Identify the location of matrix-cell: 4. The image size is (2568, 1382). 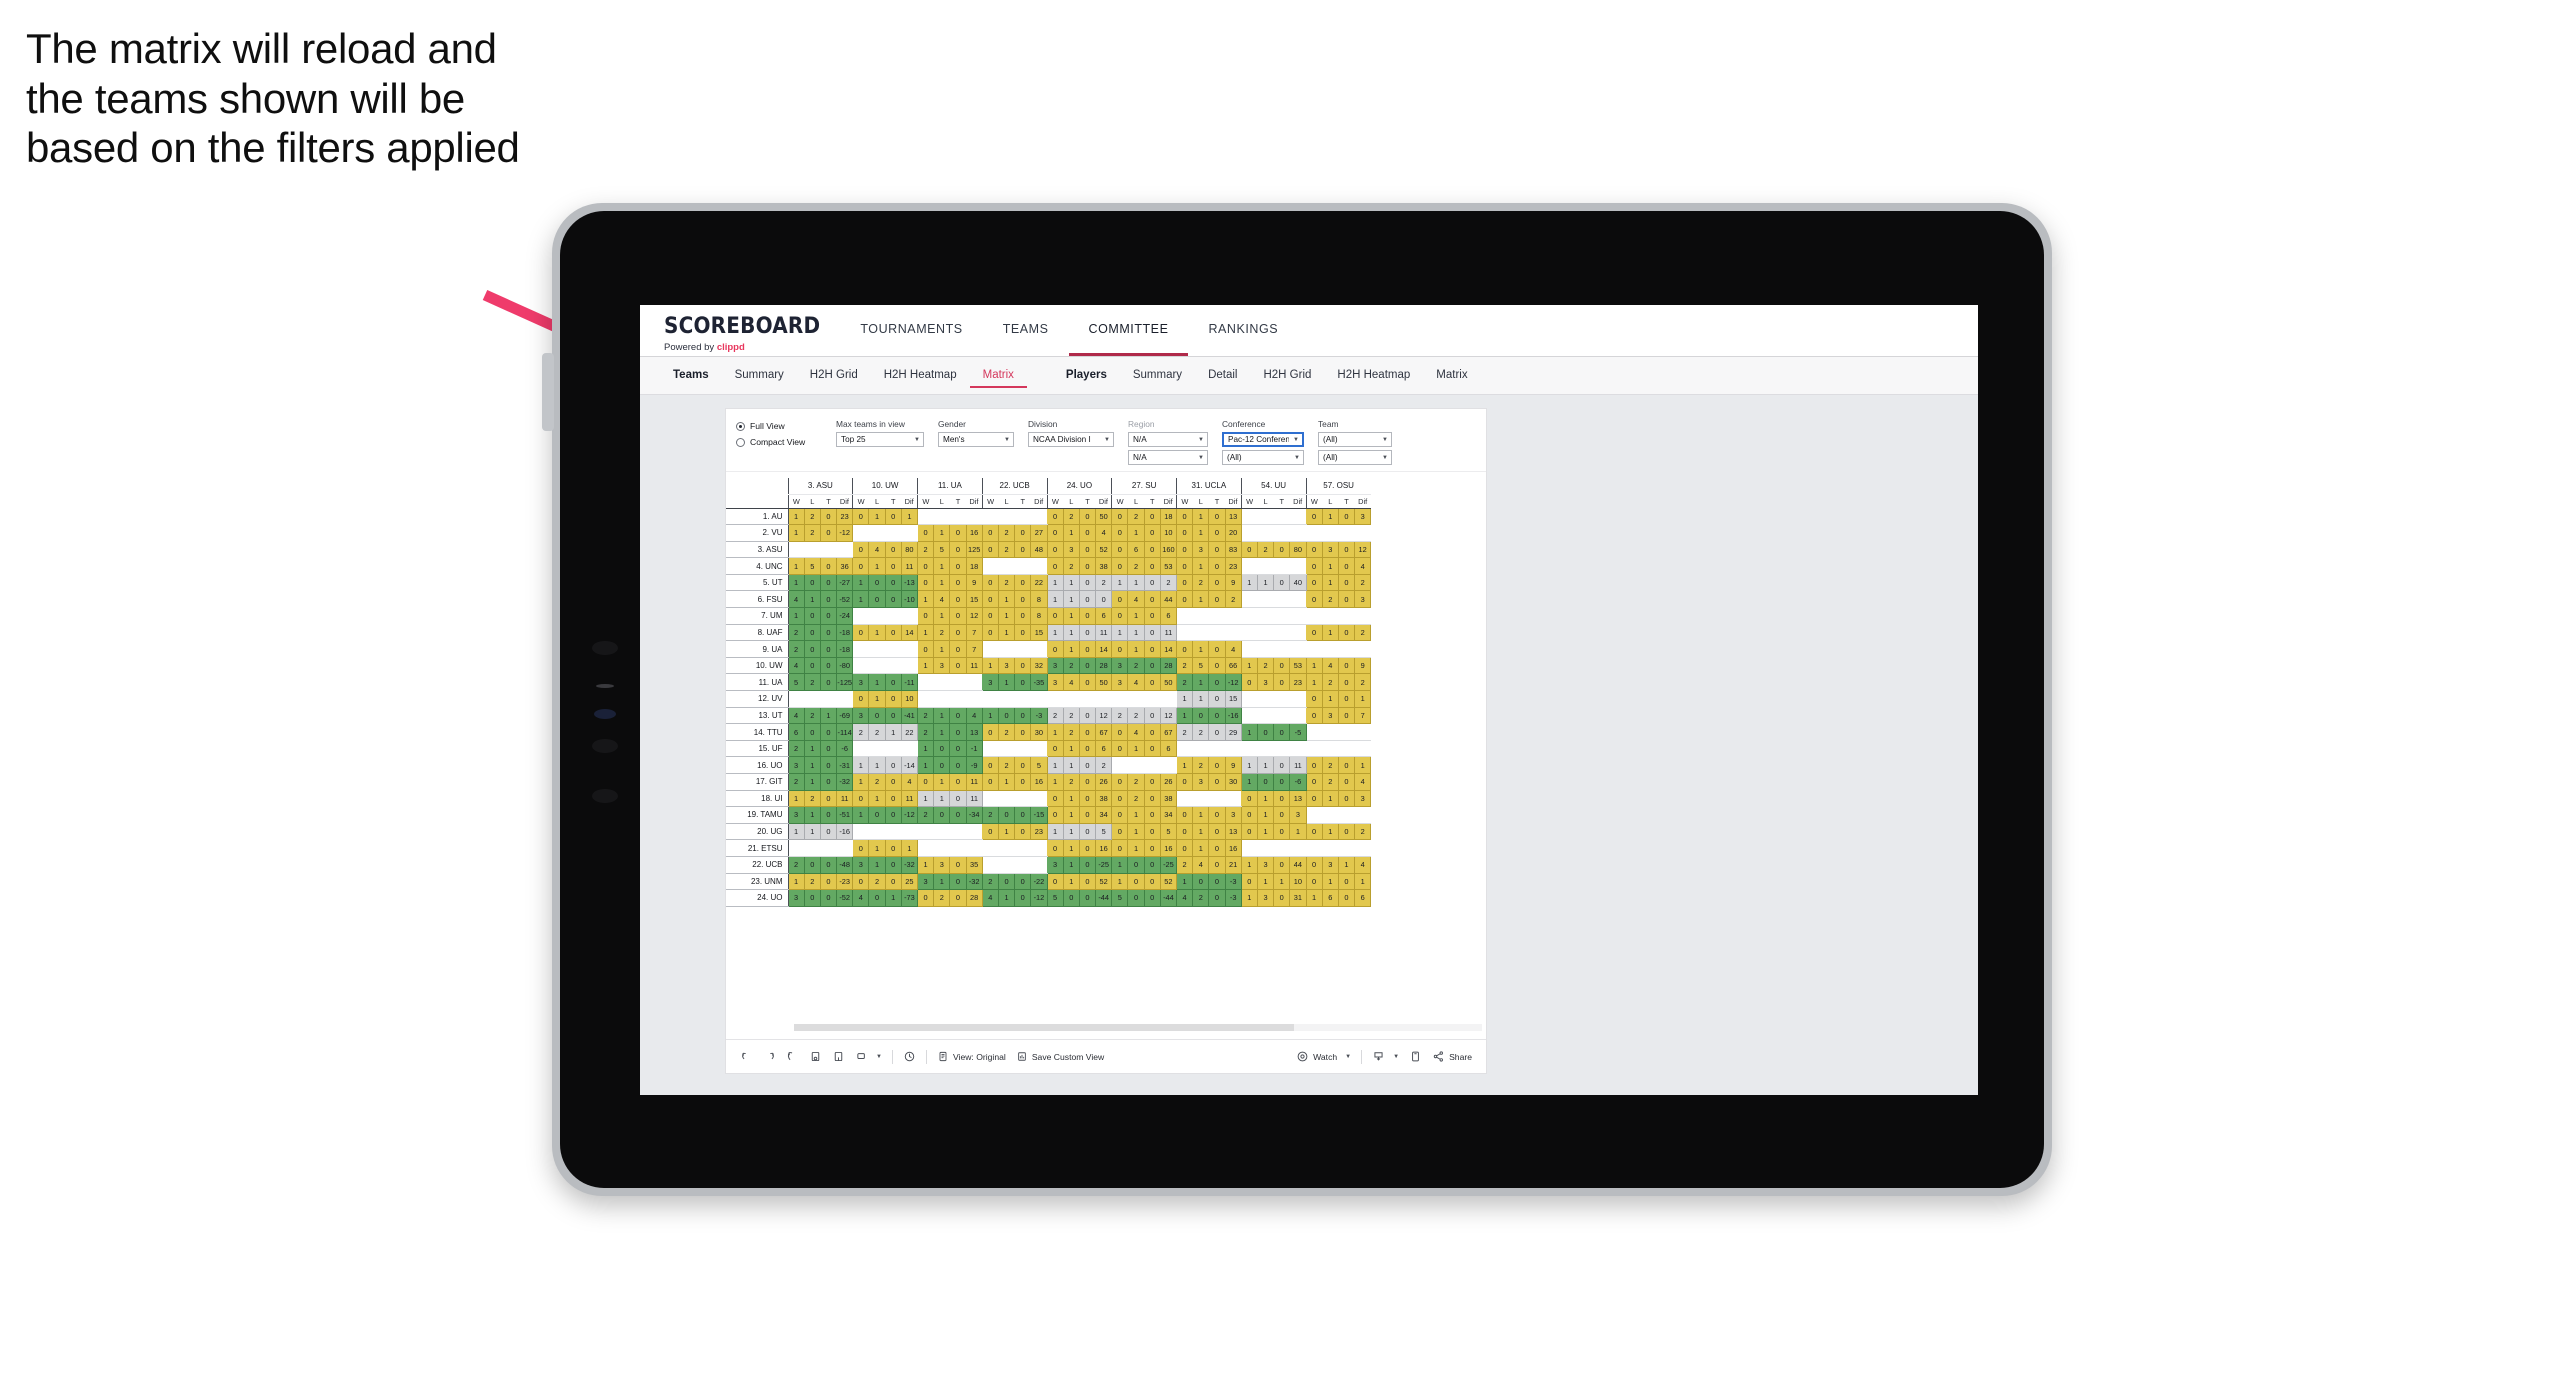
(1136, 732).